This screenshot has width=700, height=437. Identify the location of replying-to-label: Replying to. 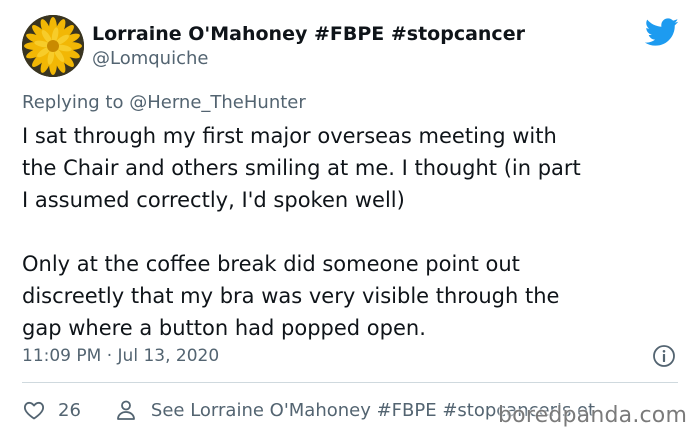
(73, 102).